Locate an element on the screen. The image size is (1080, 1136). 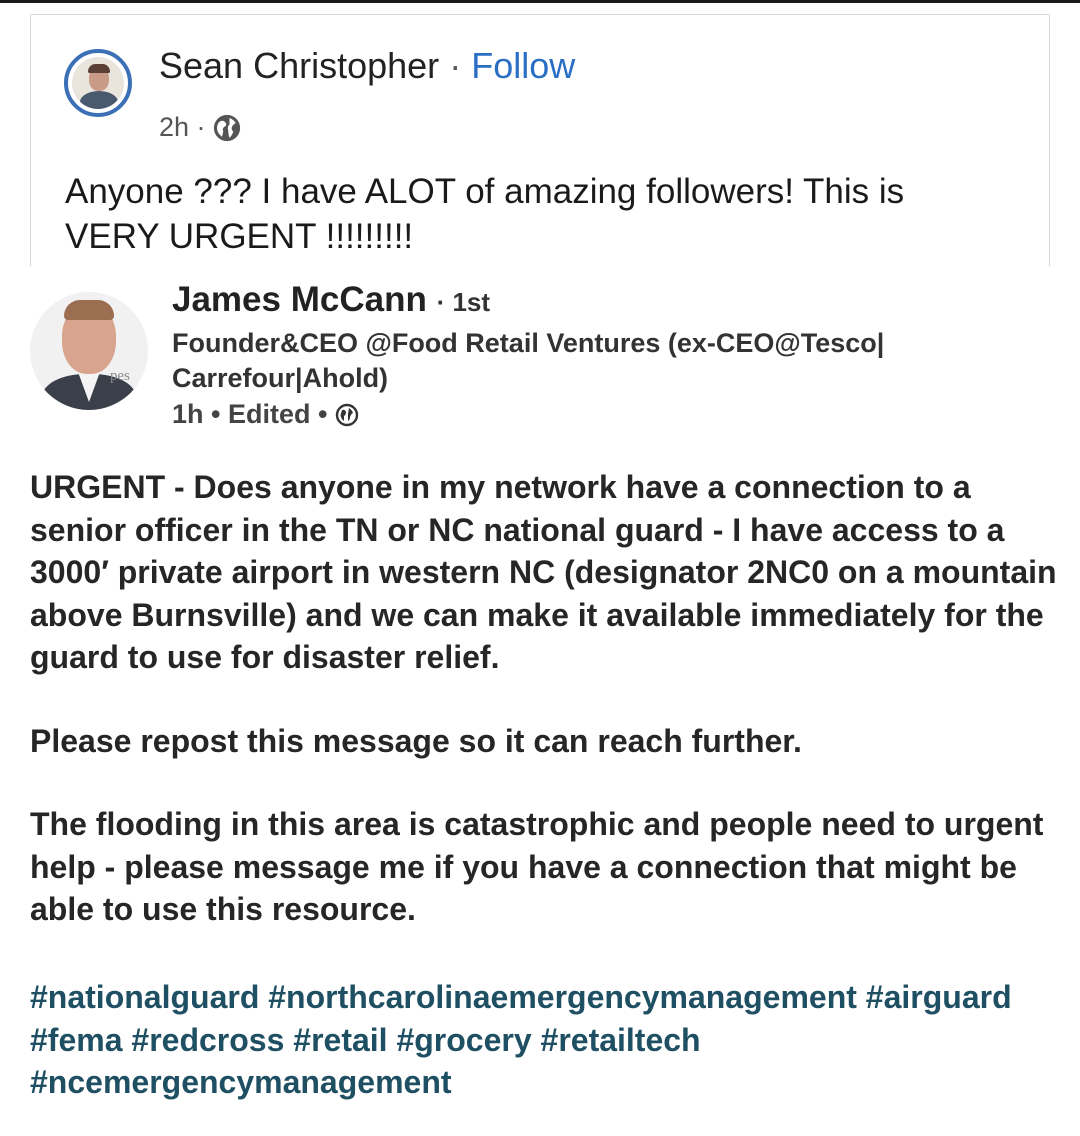
hashtag-link: #airguard is located at coordinates (939, 997).